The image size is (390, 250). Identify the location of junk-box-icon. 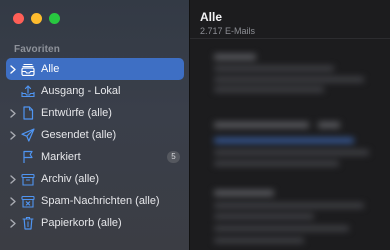
(28, 201).